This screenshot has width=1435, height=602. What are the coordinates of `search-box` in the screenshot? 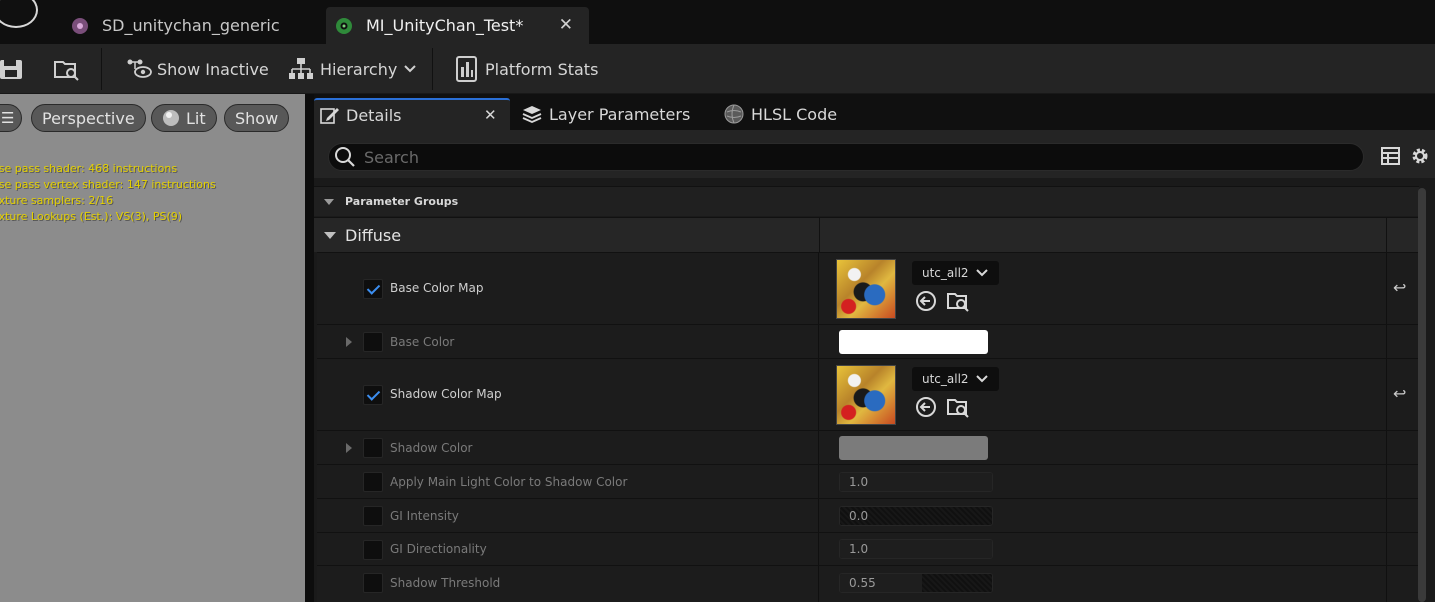 It's located at (846, 157).